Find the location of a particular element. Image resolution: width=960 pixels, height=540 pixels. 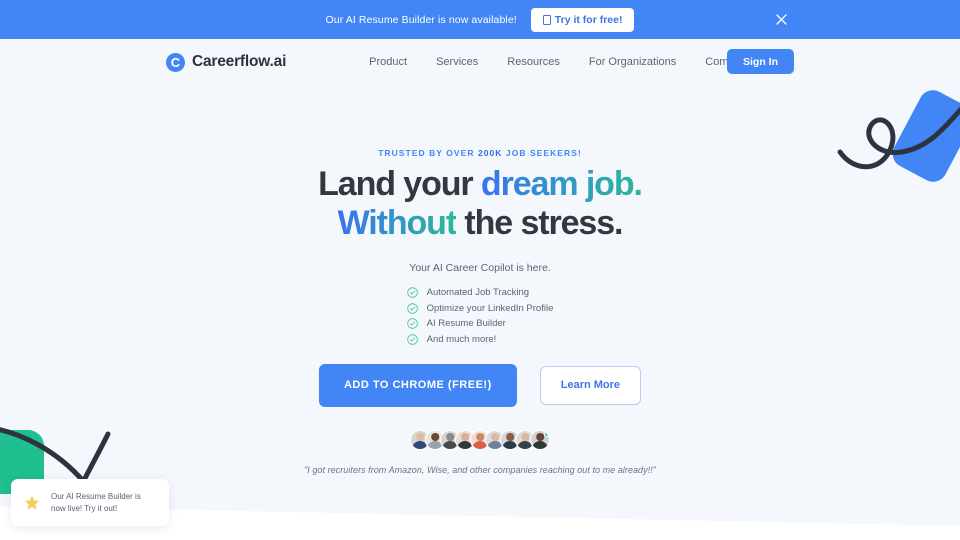

headline-plain-1: Land your is located at coordinates (399, 184).